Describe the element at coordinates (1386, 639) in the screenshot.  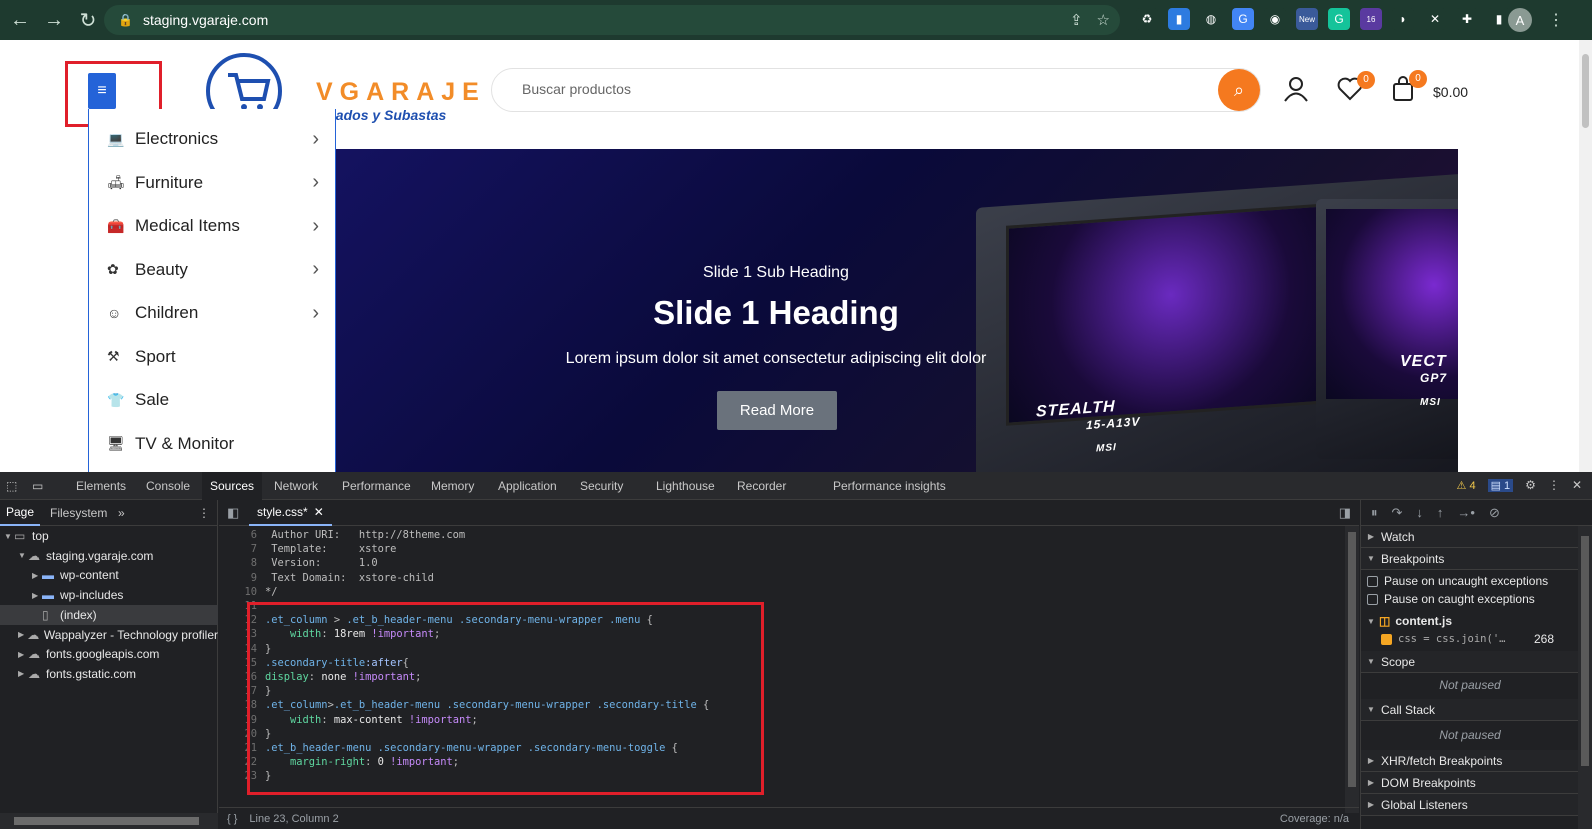
I see `breakpoint-checkbox` at that location.